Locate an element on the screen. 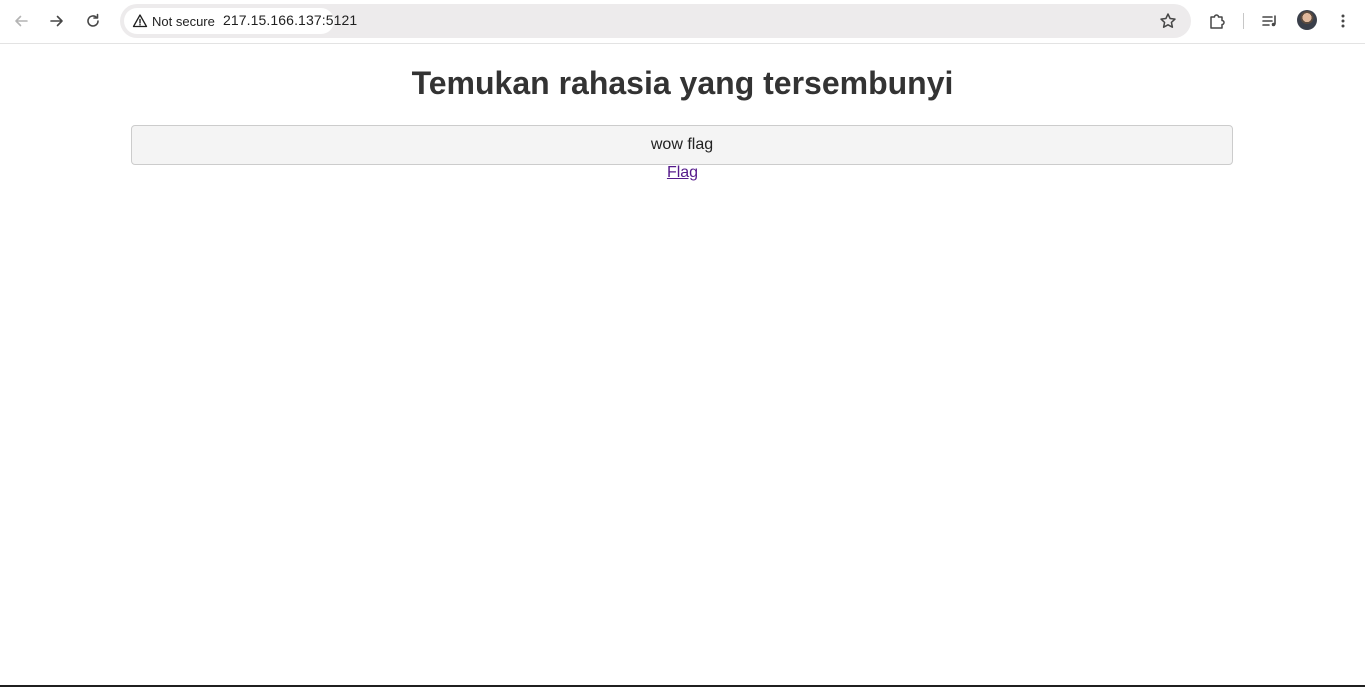 This screenshot has height=687, width=1365. toolbar-divider is located at coordinates (1243, 21).